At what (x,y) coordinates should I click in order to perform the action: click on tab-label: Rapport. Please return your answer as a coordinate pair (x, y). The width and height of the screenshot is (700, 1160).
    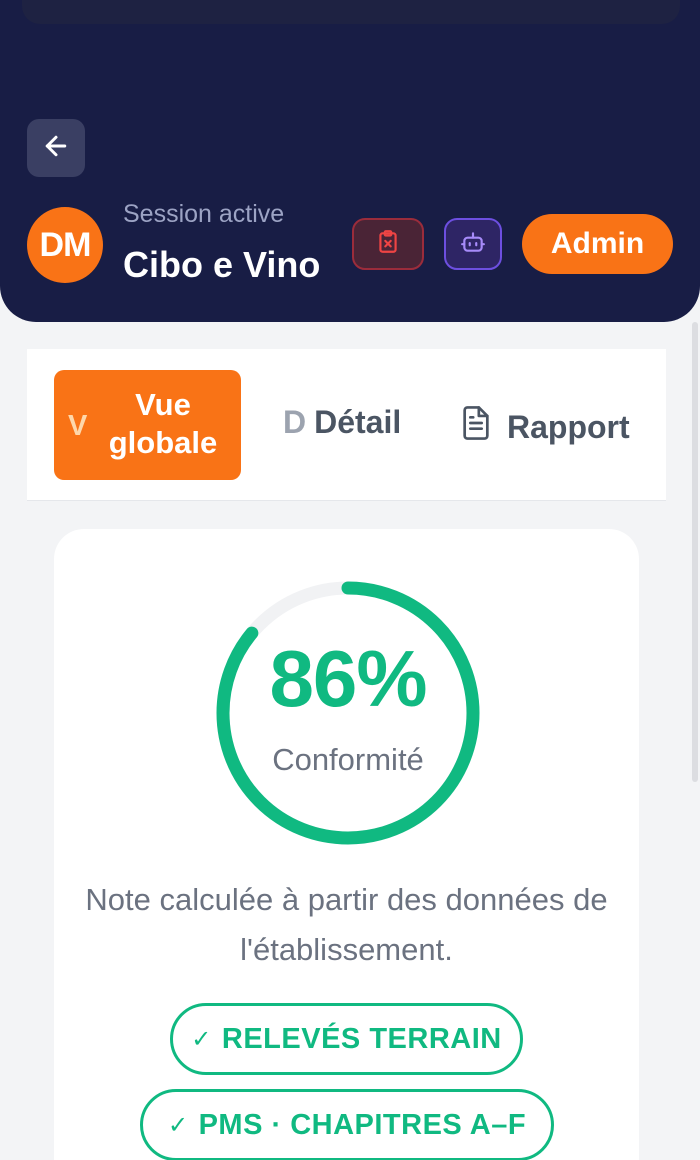
    Looking at the image, I should click on (568, 426).